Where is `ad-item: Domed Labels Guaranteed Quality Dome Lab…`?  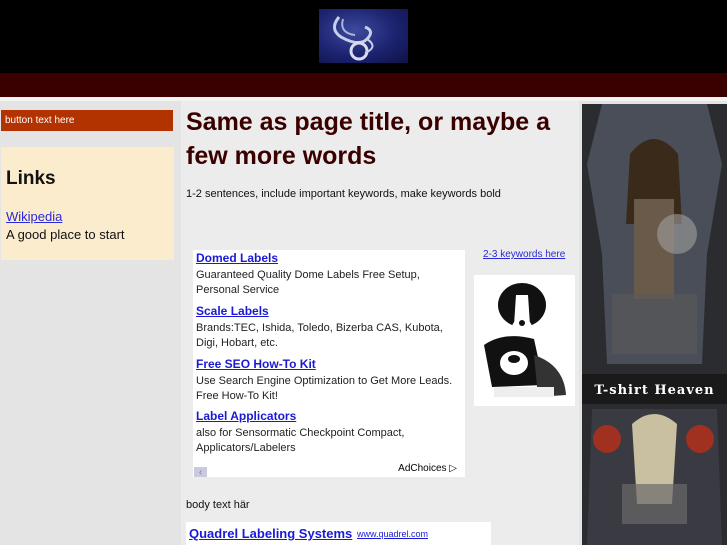 ad-item: Domed Labels Guaranteed Quality Dome Lab… is located at coordinates (328, 274).